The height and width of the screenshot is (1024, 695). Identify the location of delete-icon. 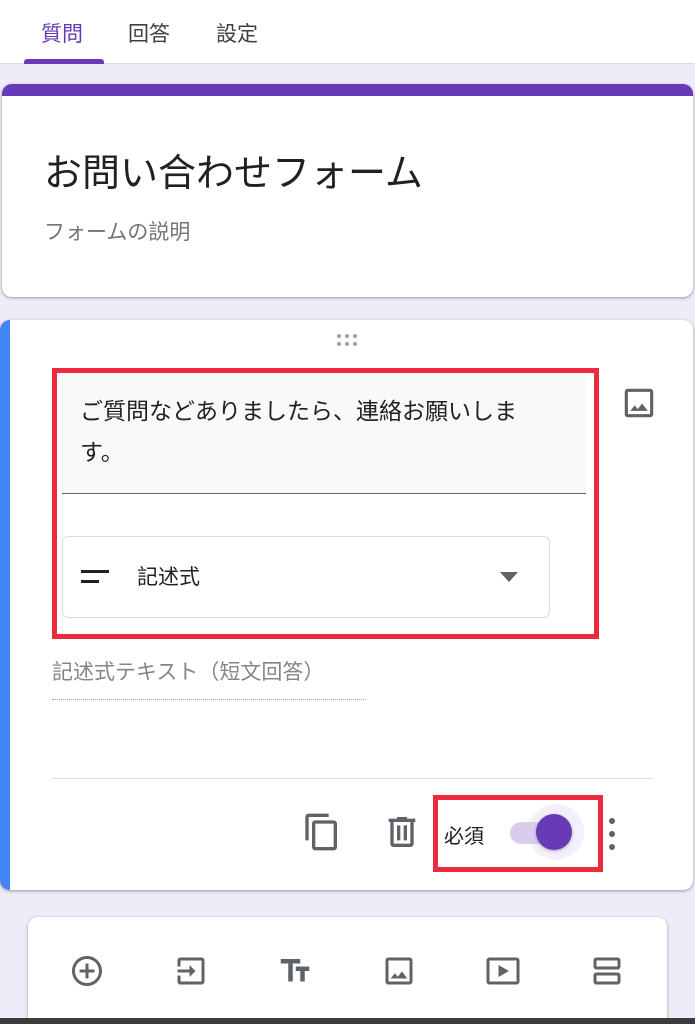
(402, 832).